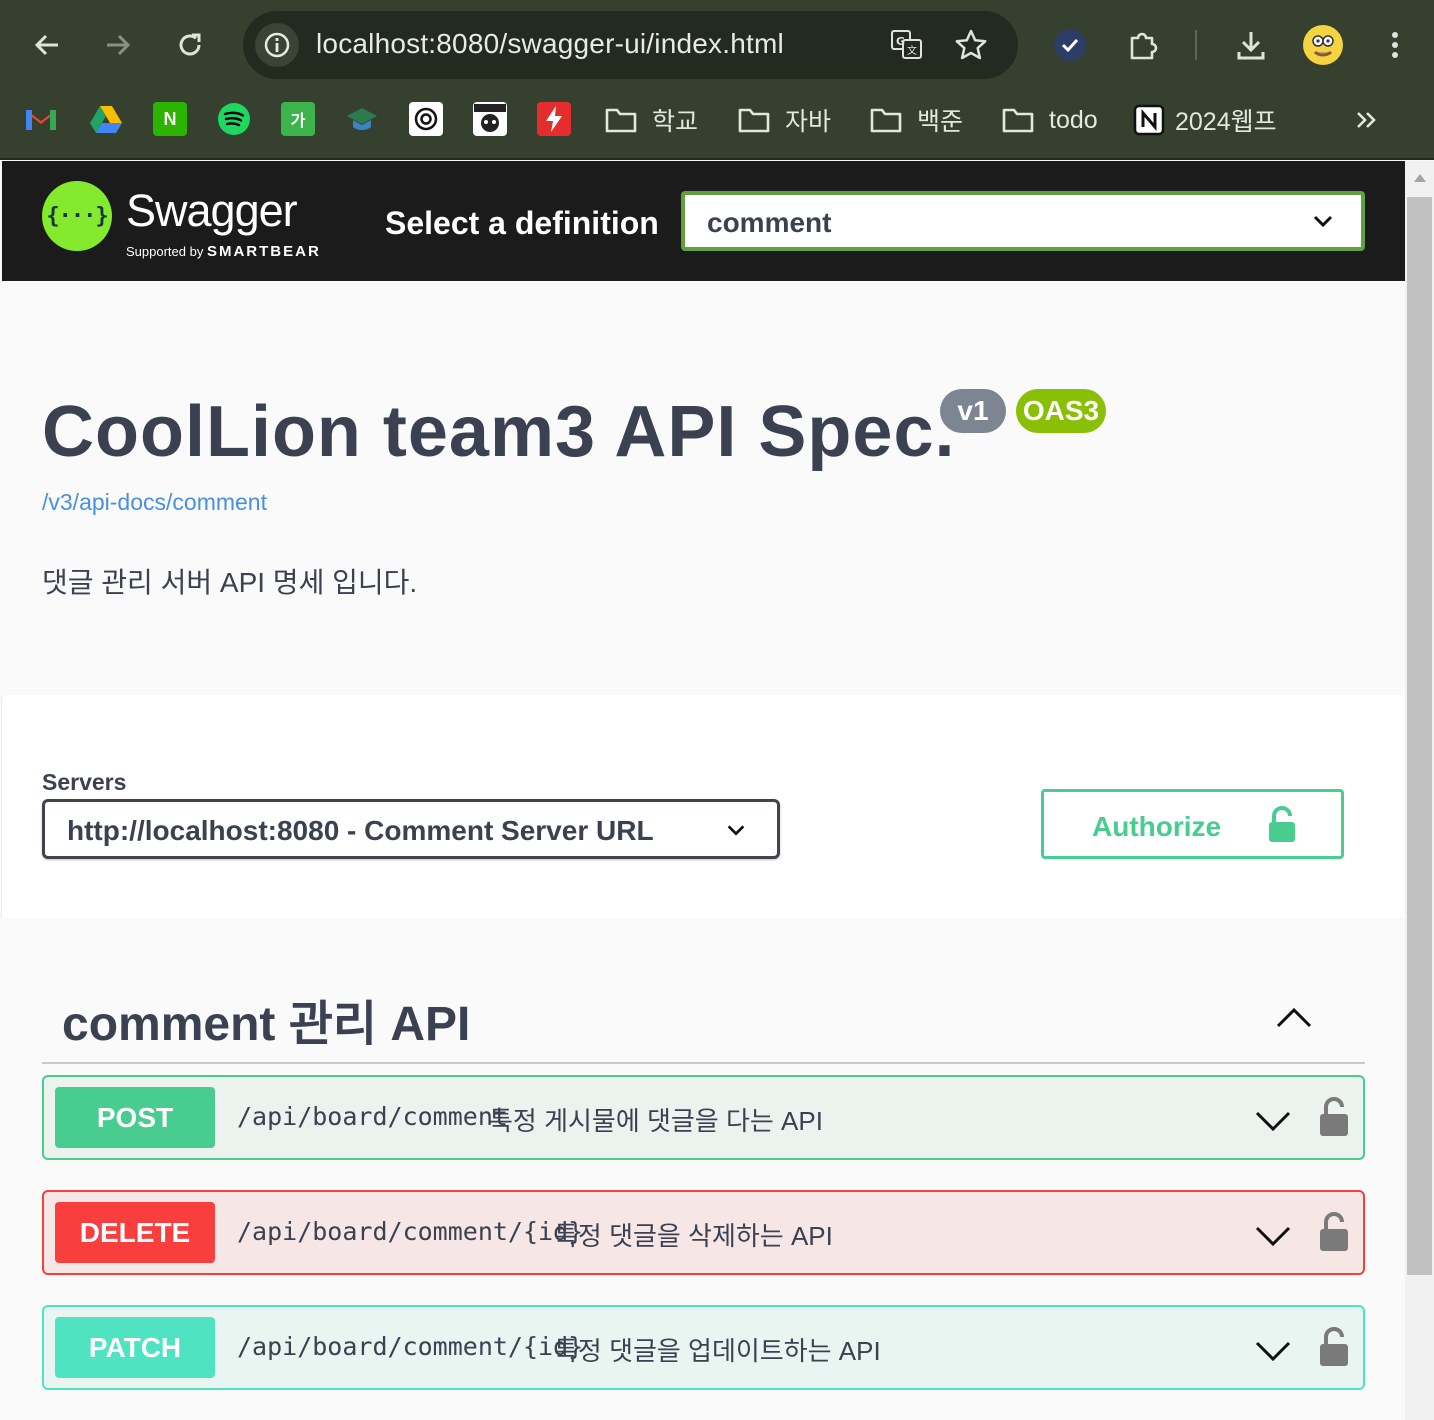 This screenshot has width=1434, height=1420. I want to click on page-scrollbar, so click(1419, 790).